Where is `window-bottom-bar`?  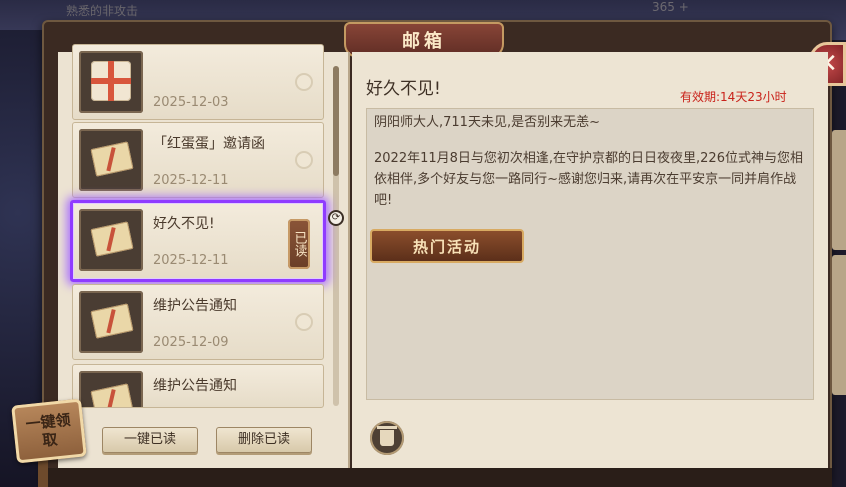
window-bottom-bar is located at coordinates (437, 477).